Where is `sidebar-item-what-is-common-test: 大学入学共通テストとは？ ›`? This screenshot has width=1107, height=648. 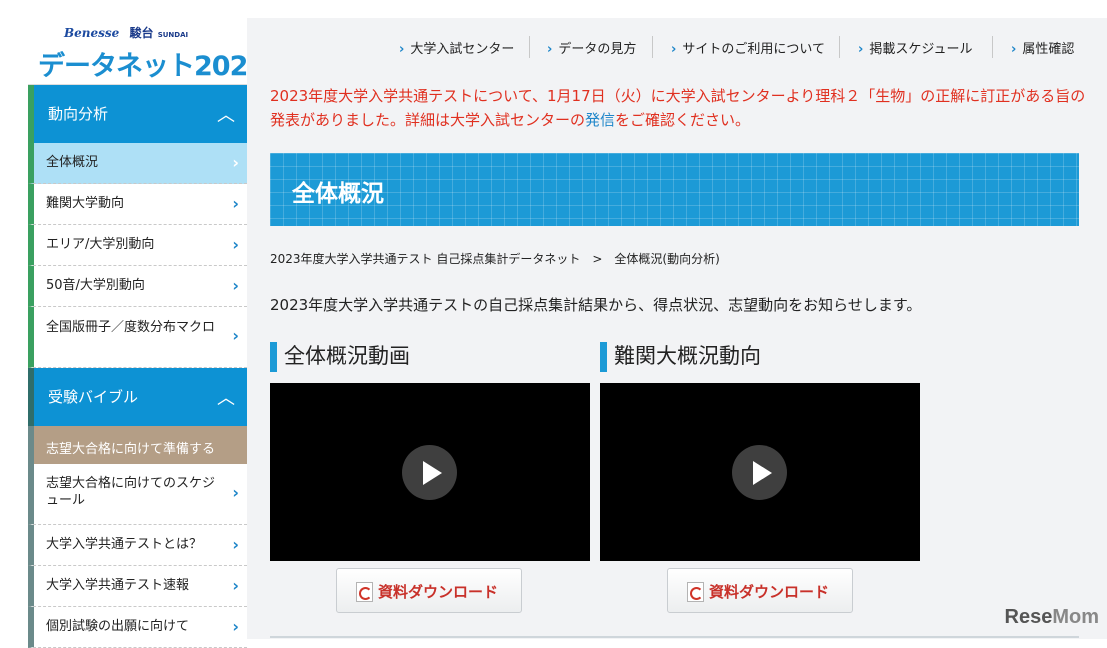
sidebar-item-what-is-common-test: 大学入学共通テストとは？ › is located at coordinates (137, 545).